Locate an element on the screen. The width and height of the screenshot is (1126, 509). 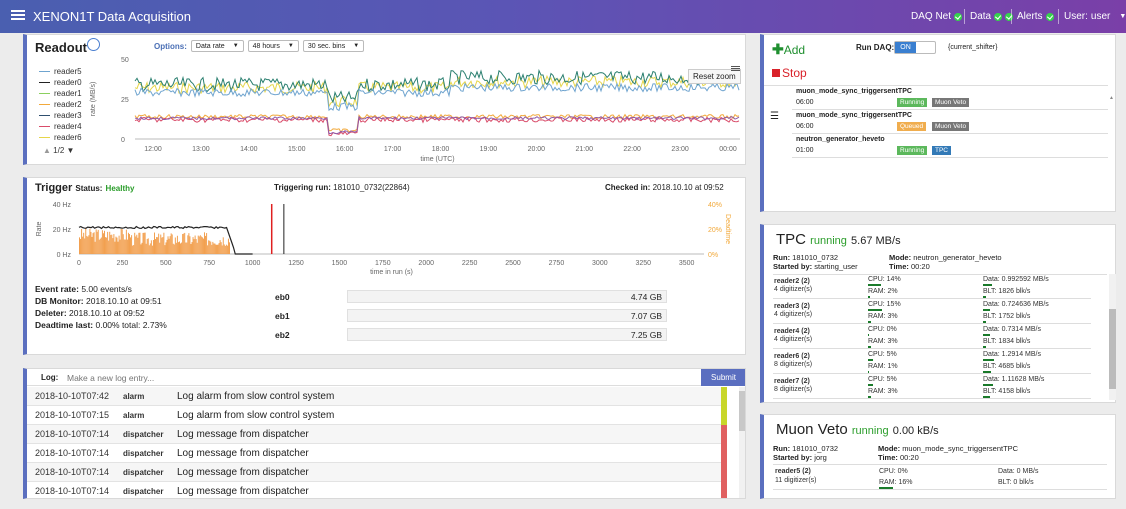
menu-icon is located at coordinates (18, 15).